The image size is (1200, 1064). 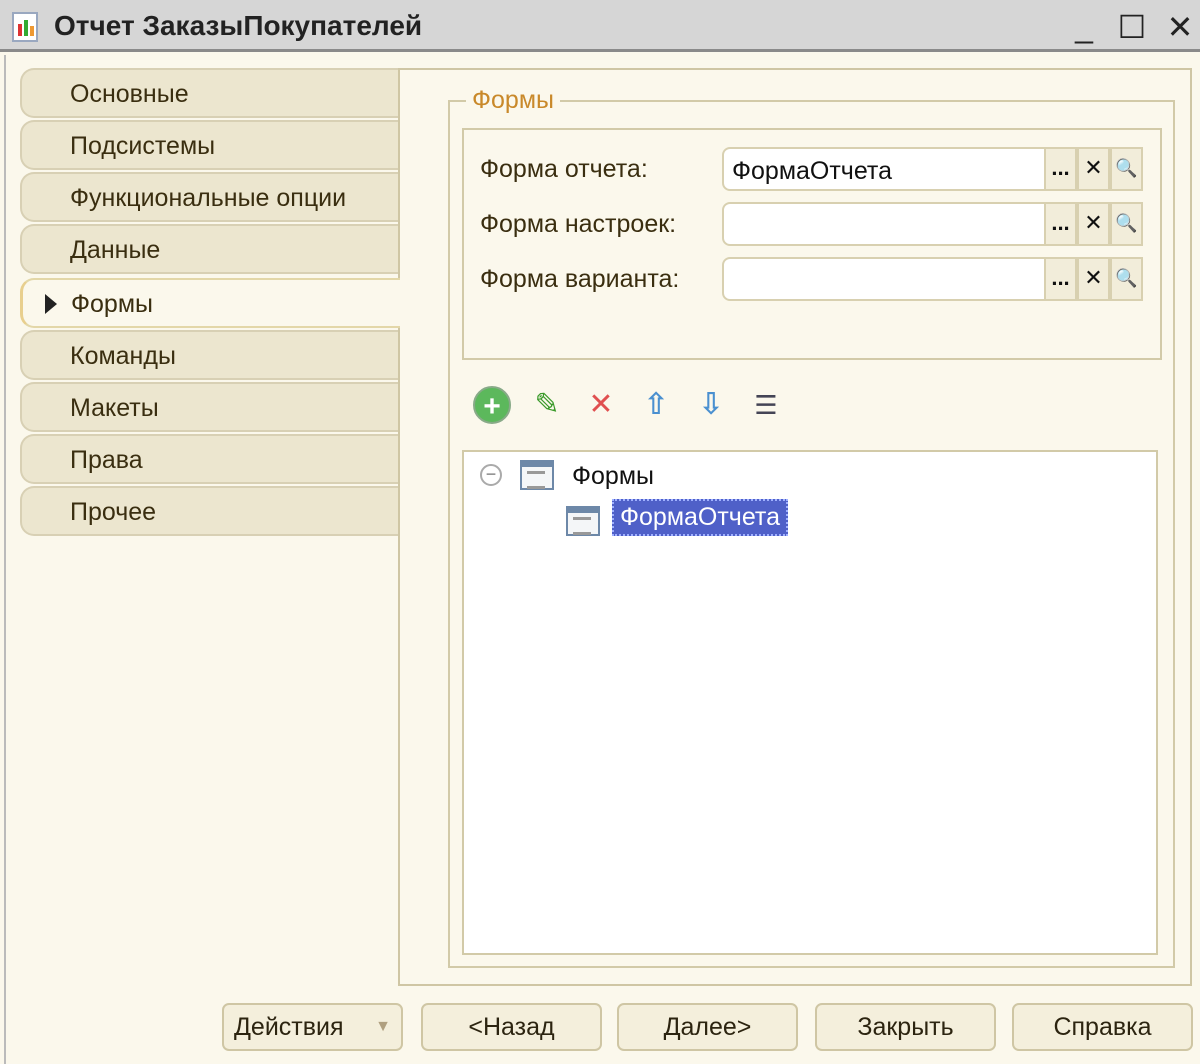 What do you see at coordinates (766, 405) in the screenshot?
I see `sort-list-icon: ☰` at bounding box center [766, 405].